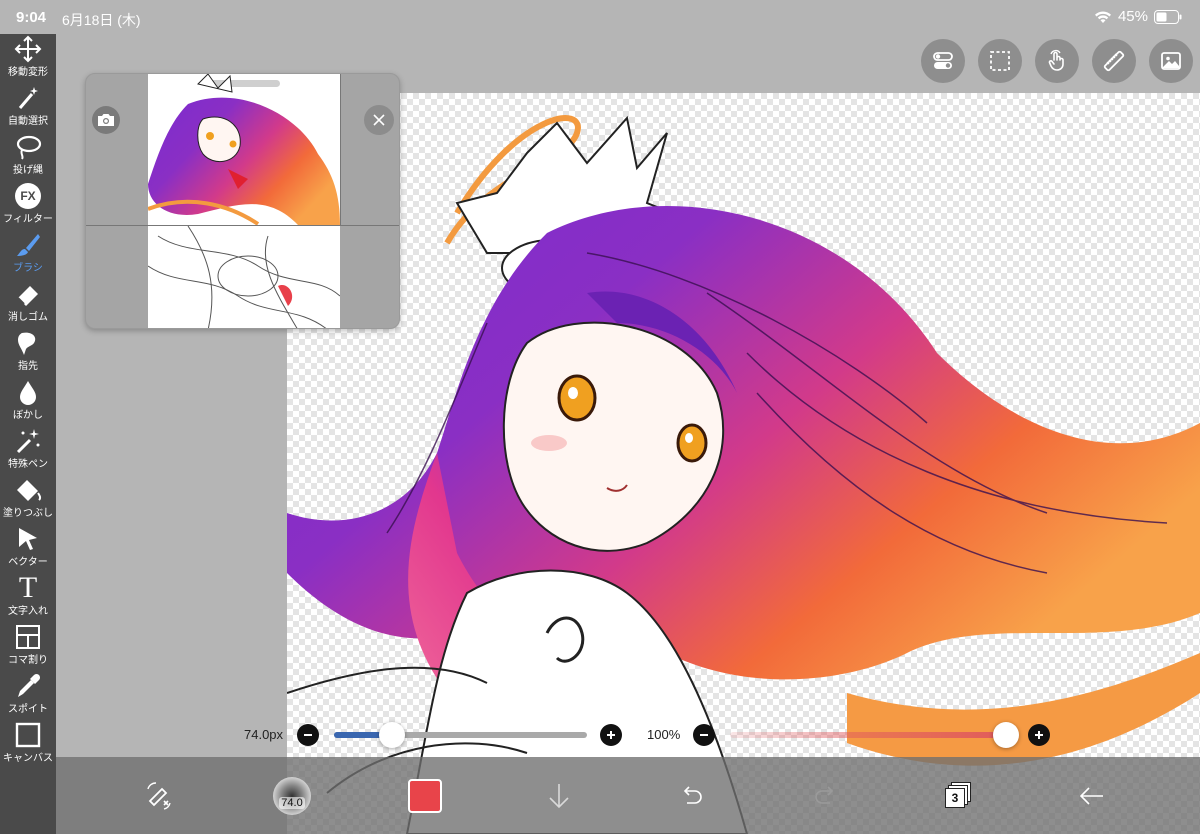  I want to click on bucket-icon, so click(28, 490).